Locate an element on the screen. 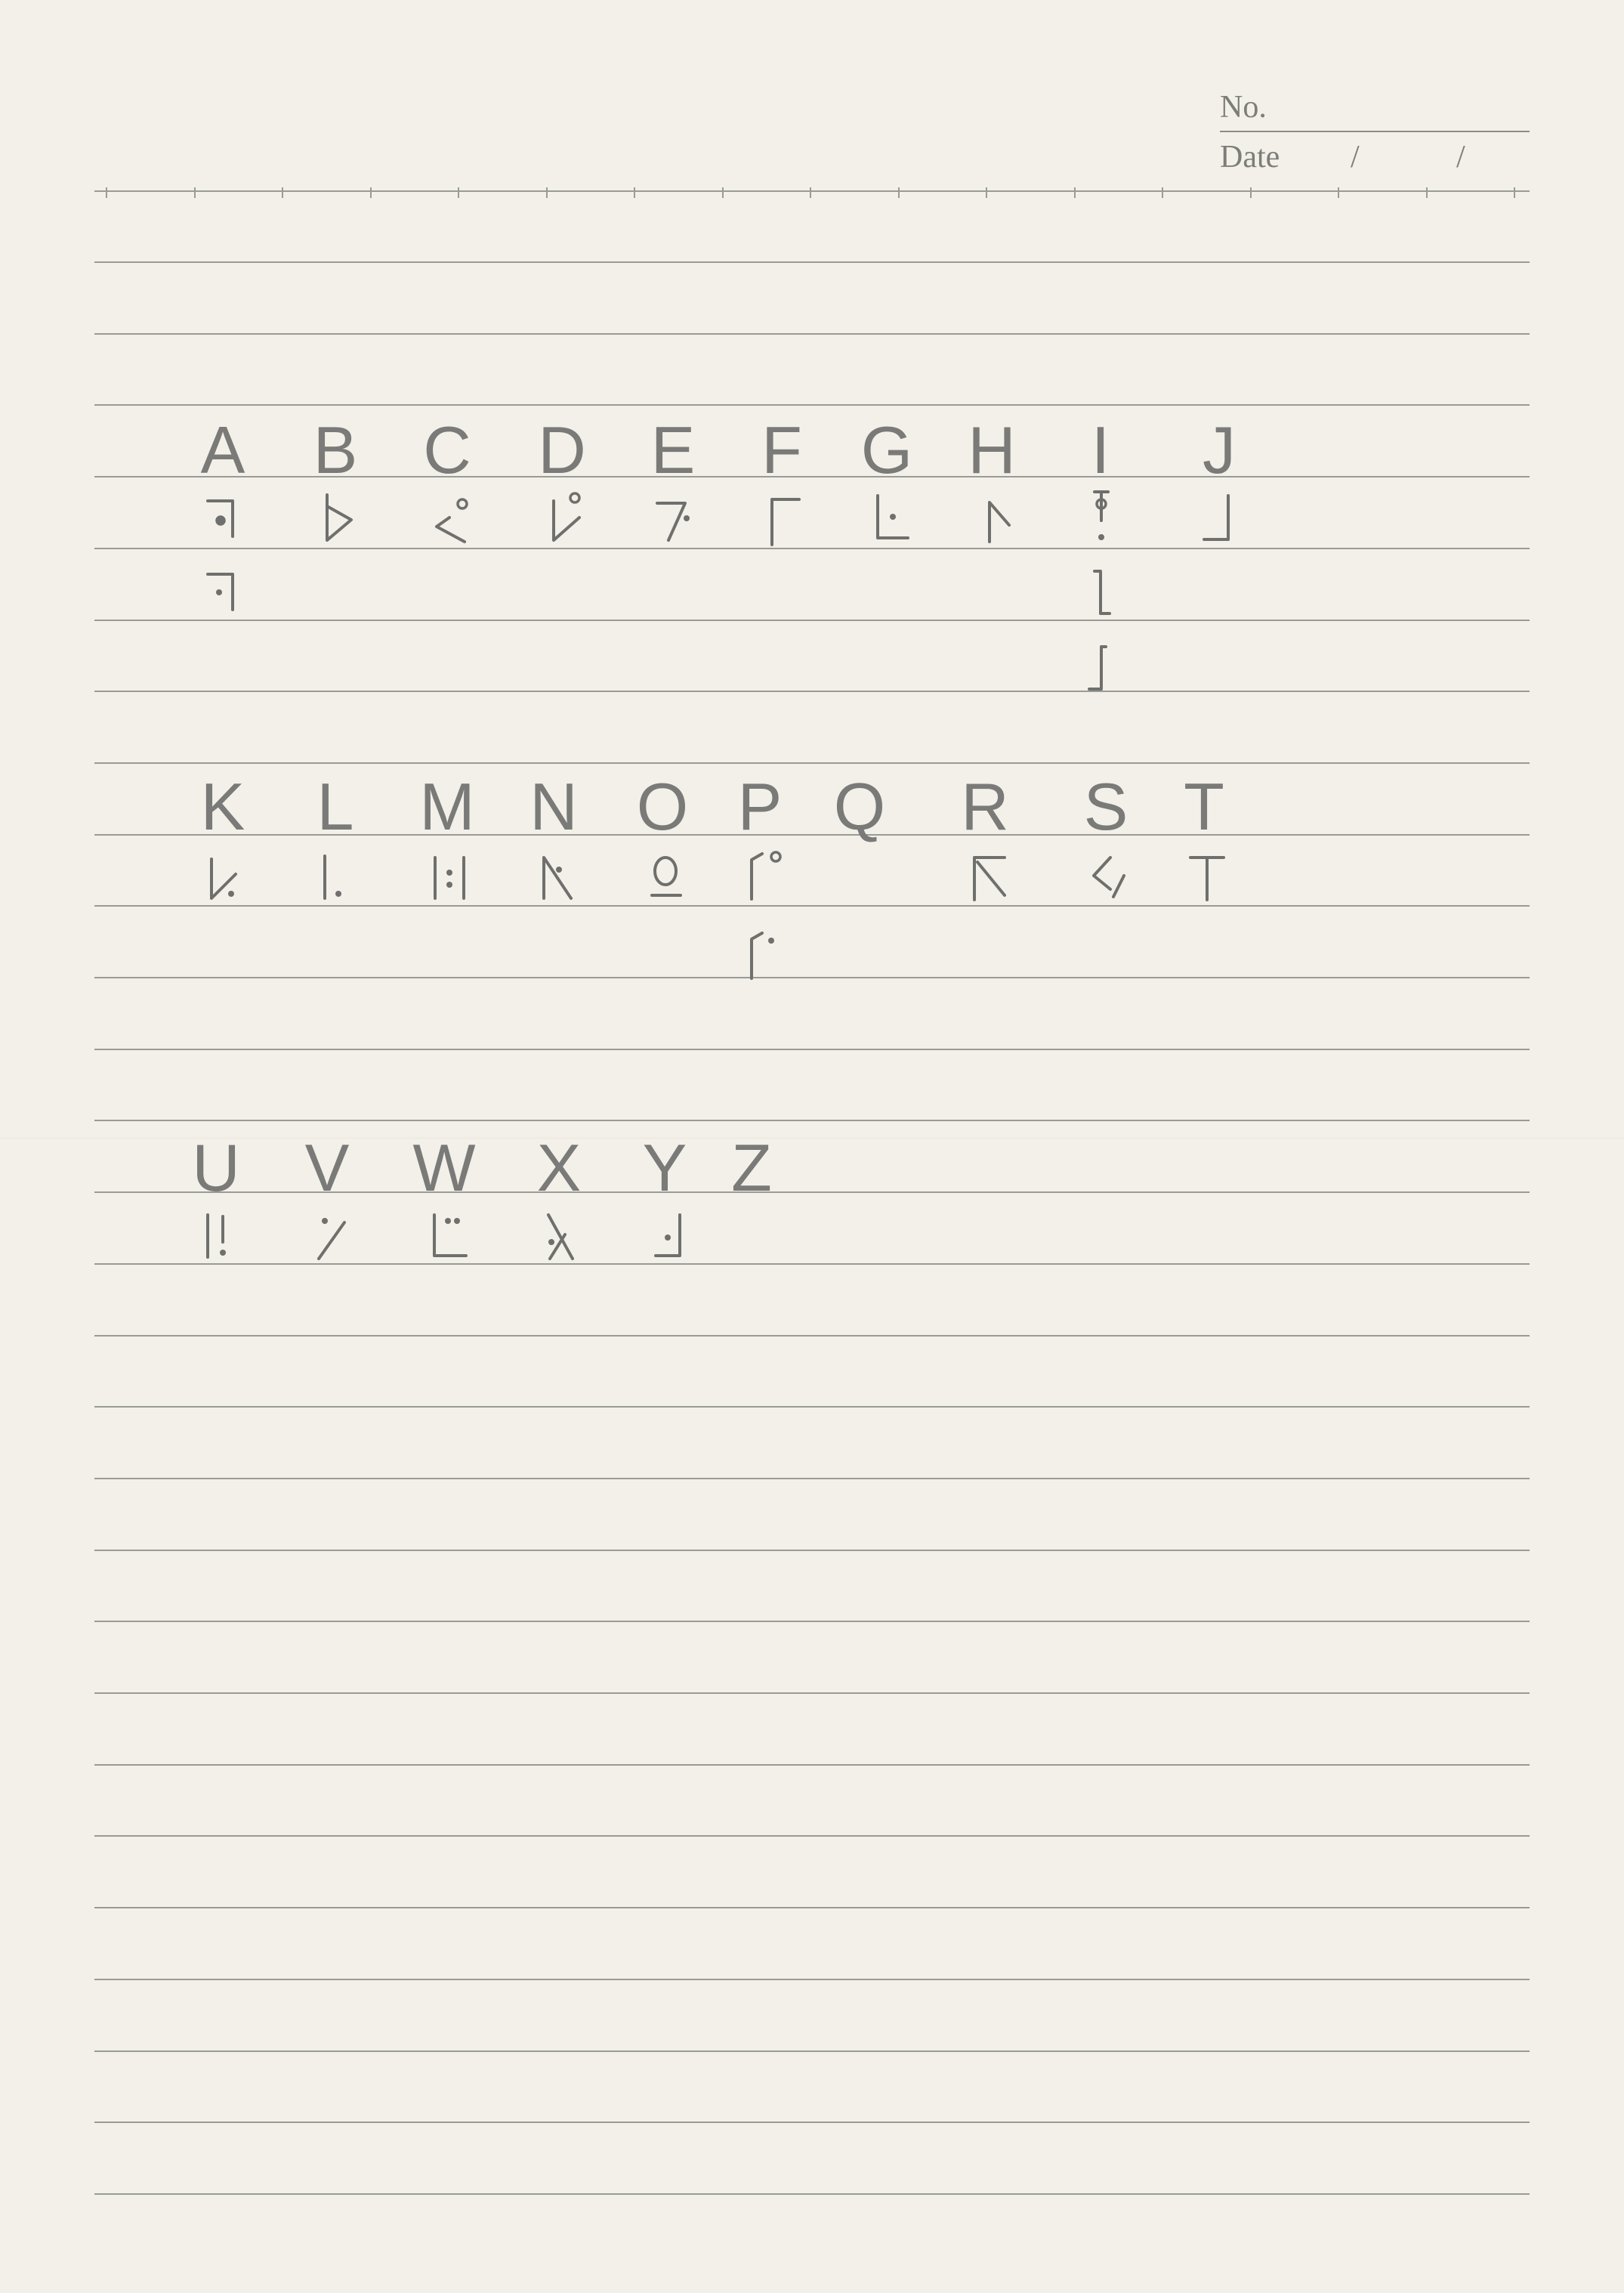 This screenshot has width=1624, height=2293. t-glyph-icon is located at coordinates (1207, 878).